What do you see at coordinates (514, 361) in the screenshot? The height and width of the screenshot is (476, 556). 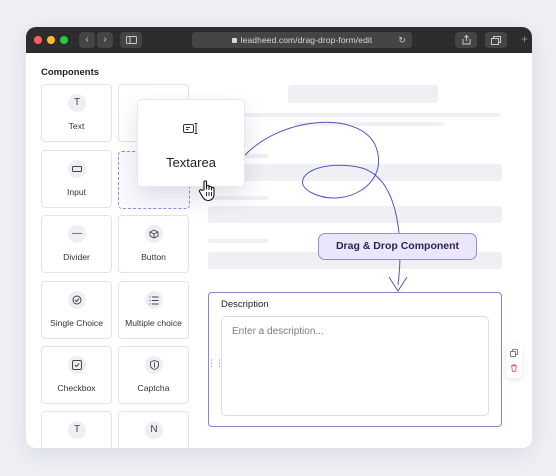 I see `field-actions-toolbar` at bounding box center [514, 361].